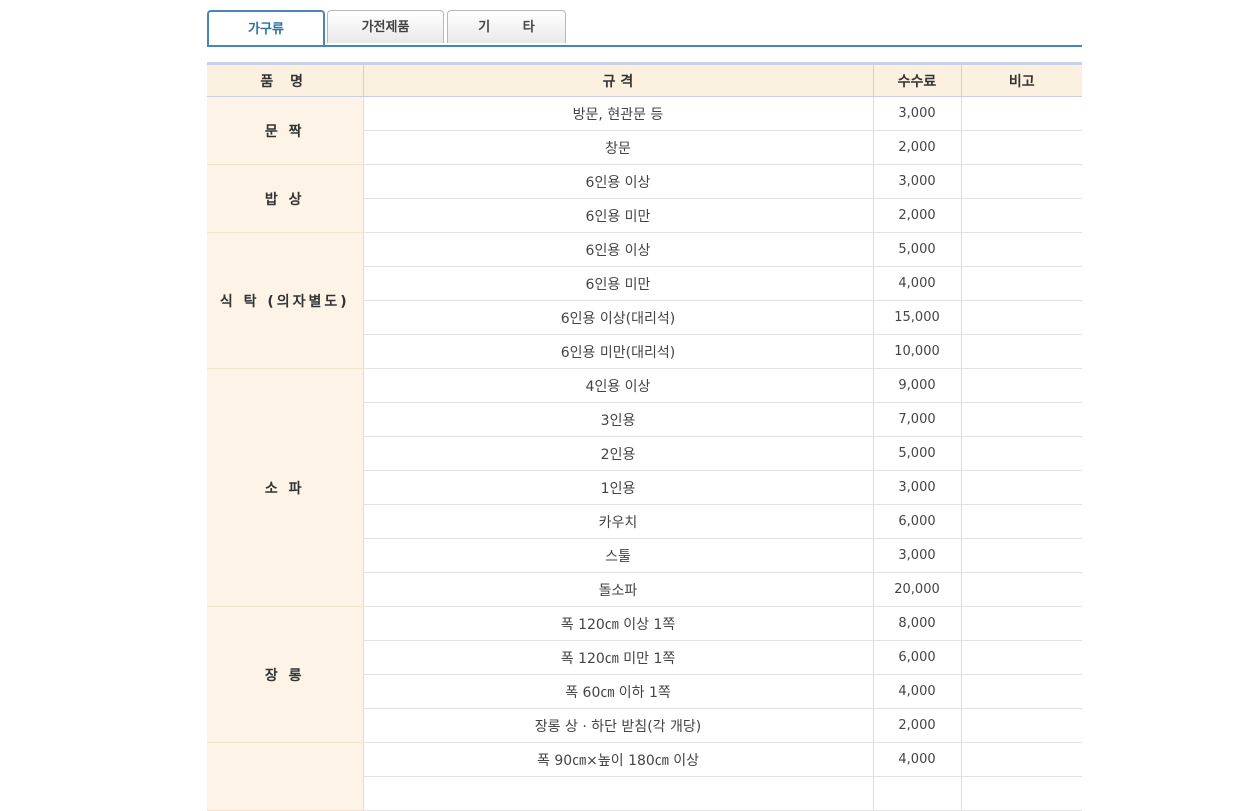 The width and height of the screenshot is (1242, 811). Describe the element at coordinates (916, 623) in the screenshot. I see `fee-cell: 8,000` at that location.